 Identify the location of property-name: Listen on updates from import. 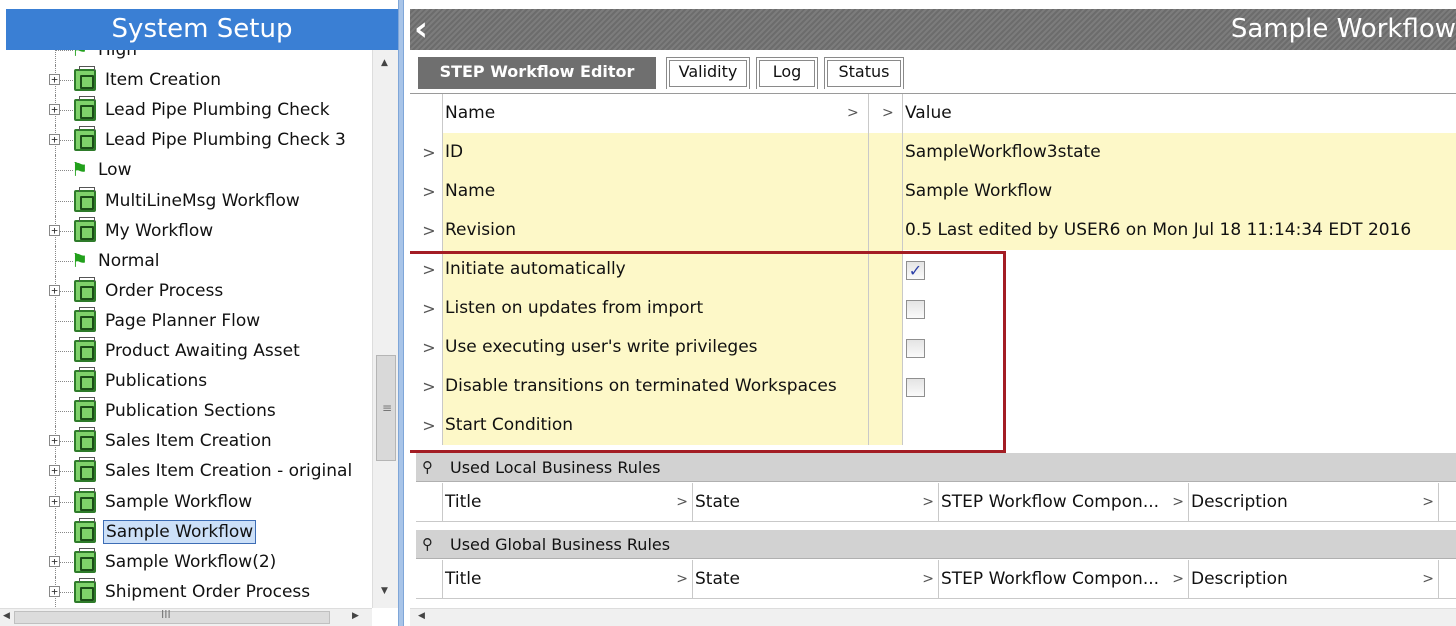
(656, 308).